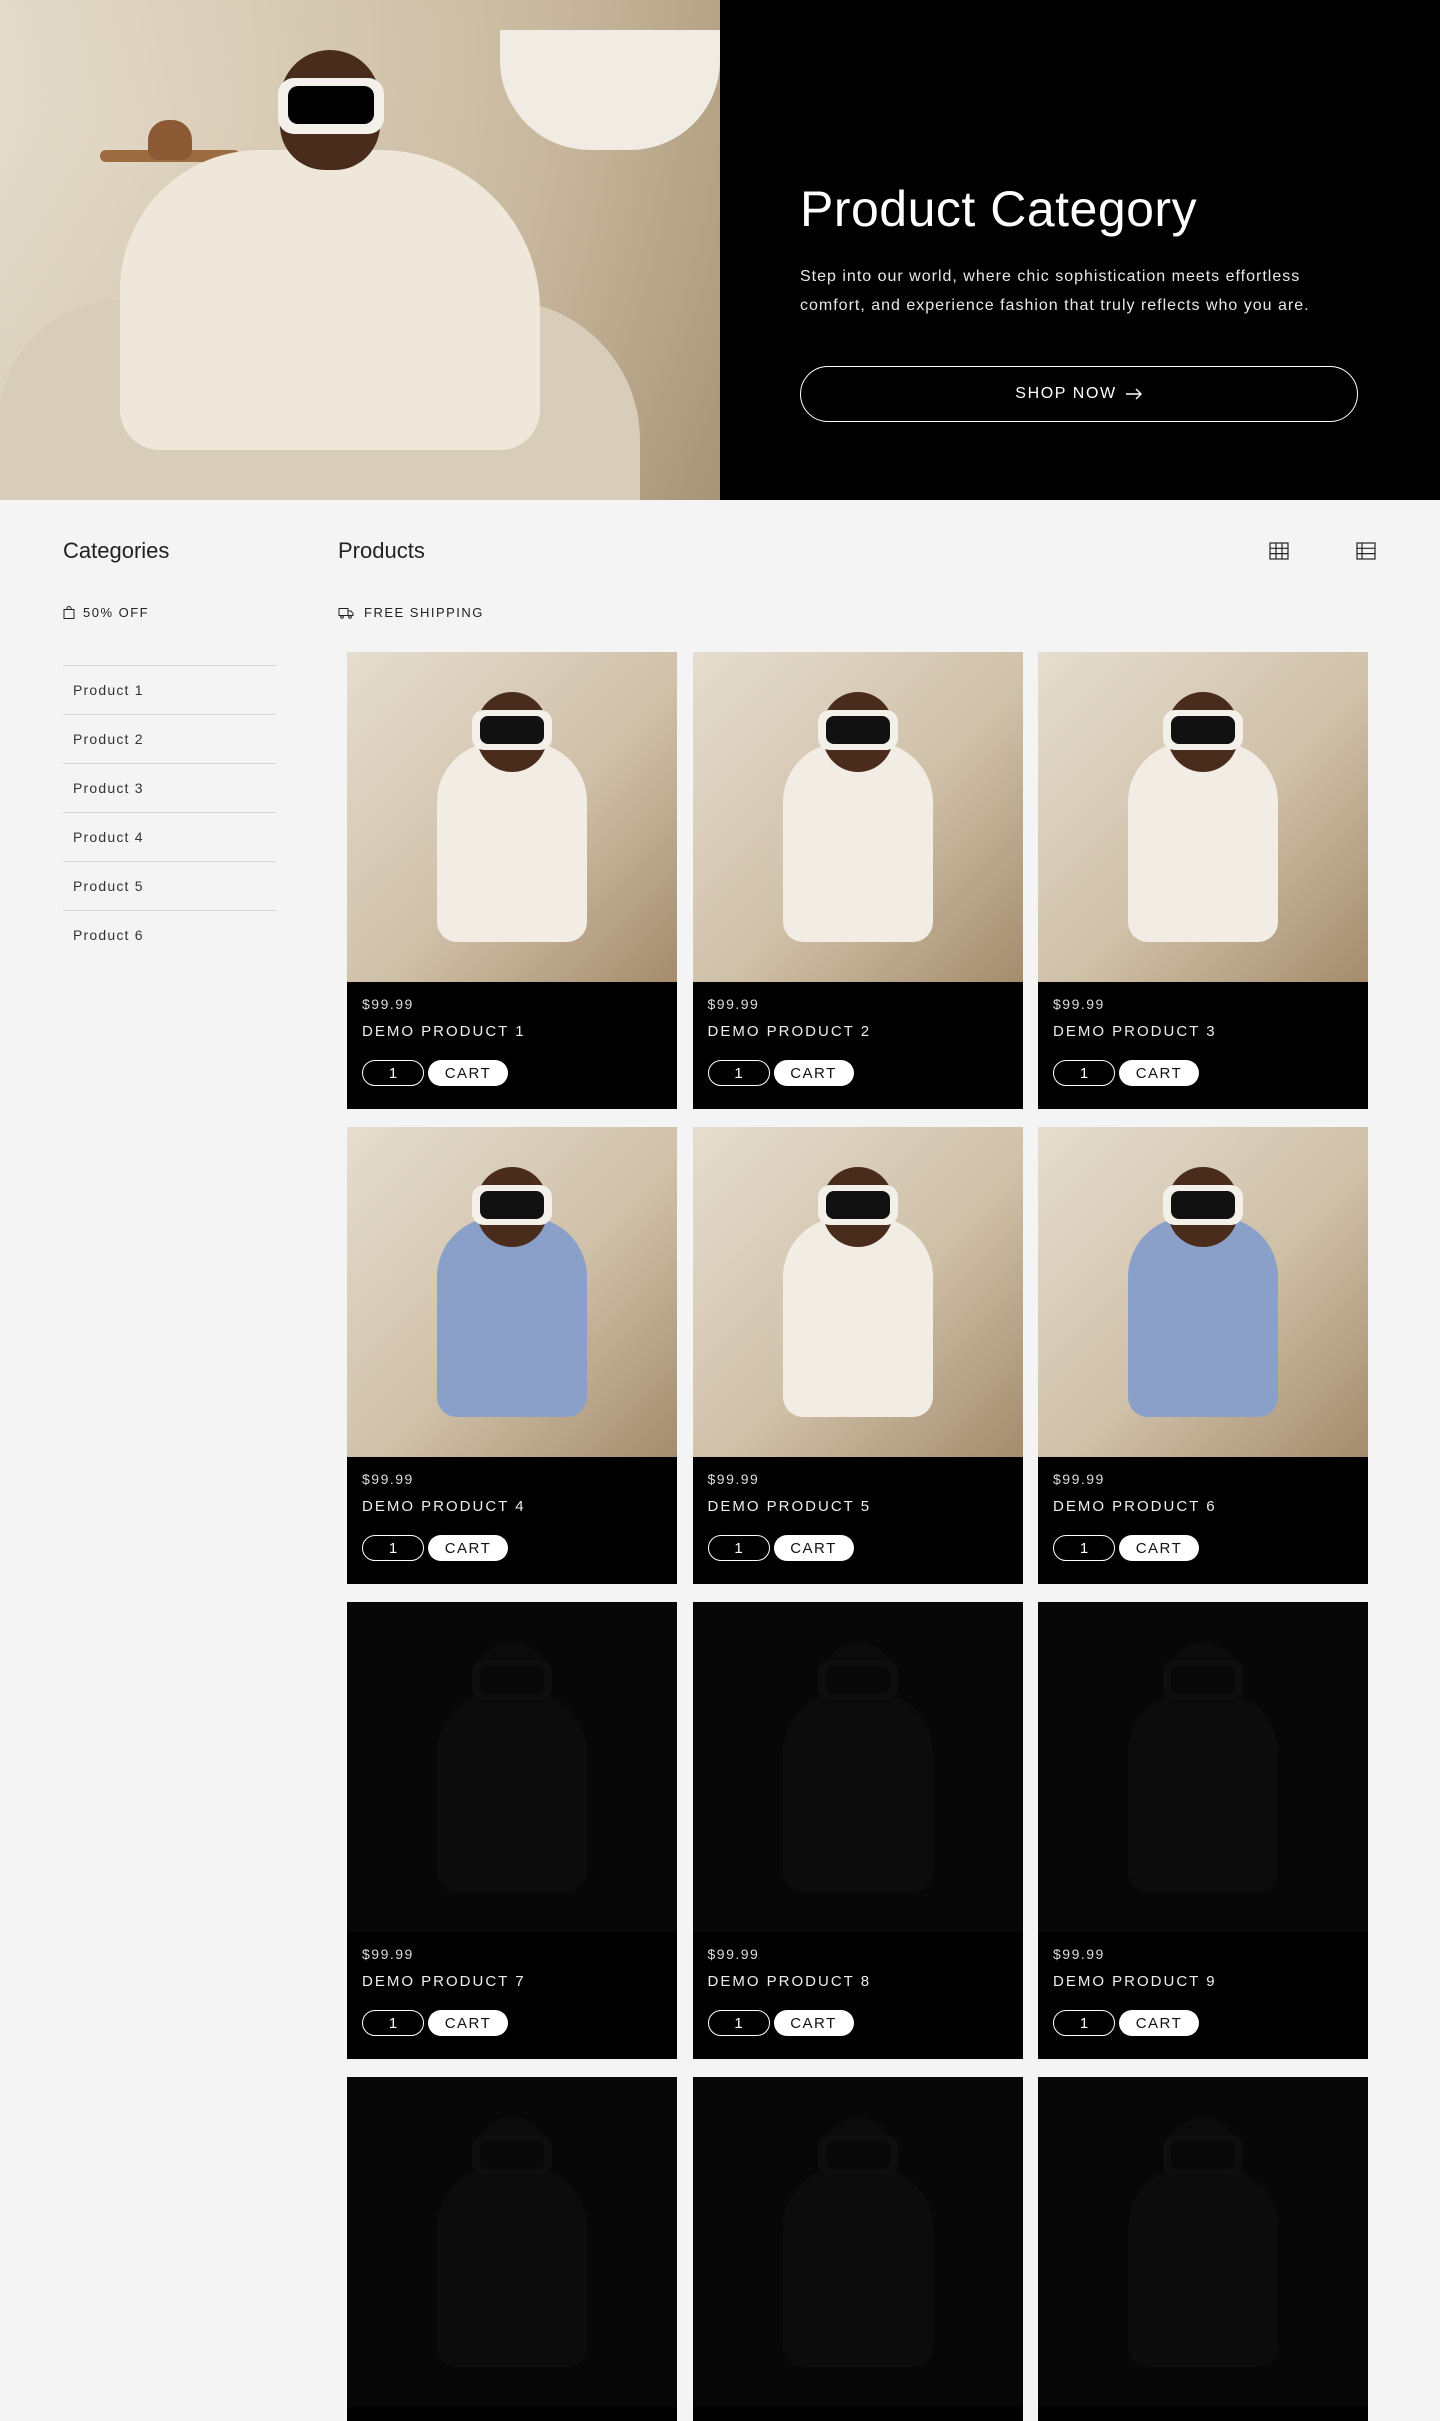  What do you see at coordinates (424, 612) in the screenshot?
I see `free-shipping-label: FREE SHIPPING` at bounding box center [424, 612].